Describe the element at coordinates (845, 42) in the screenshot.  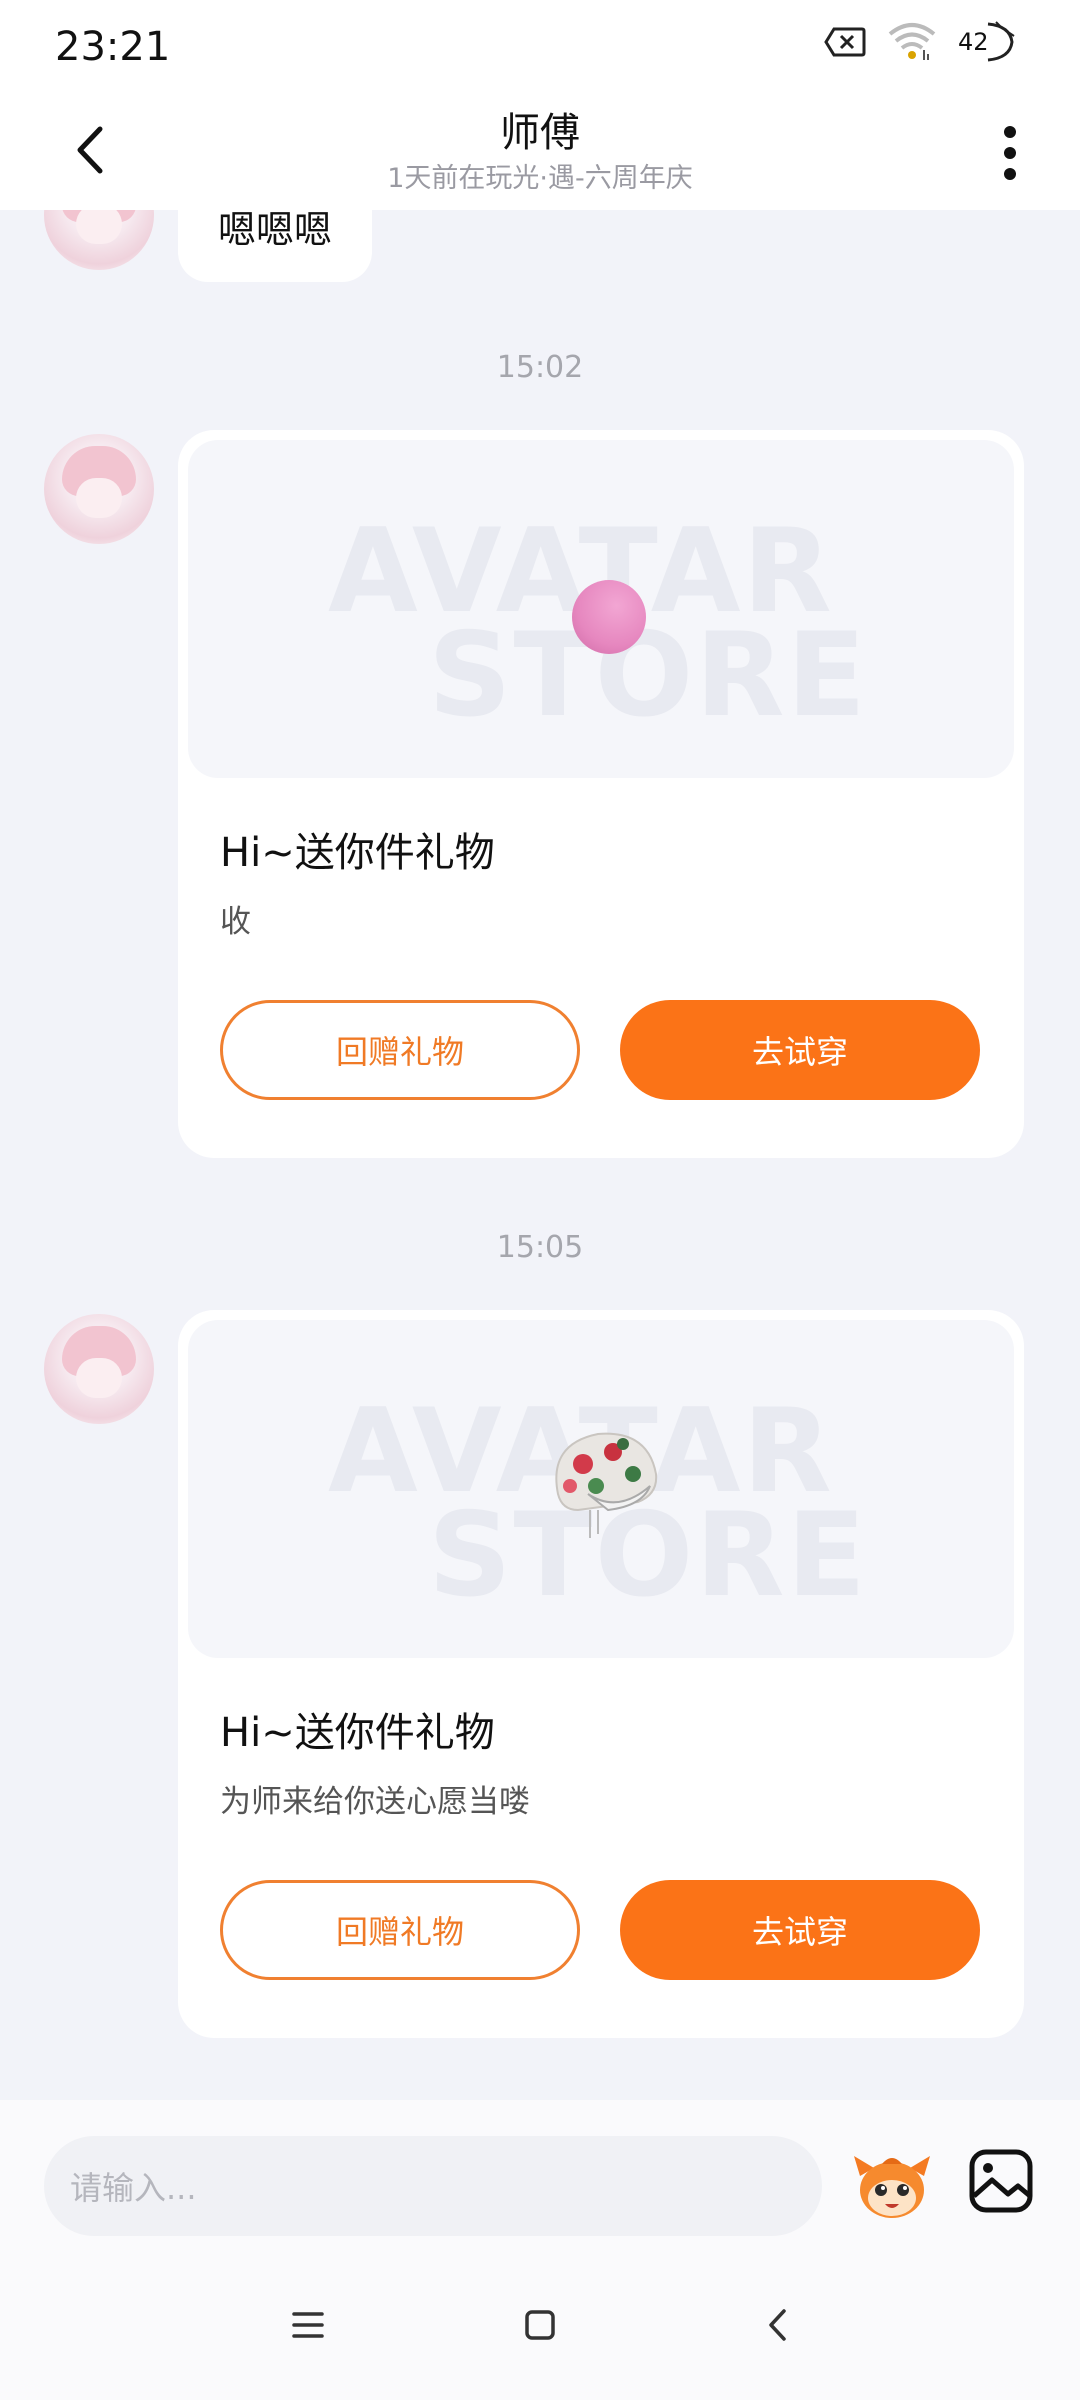
I see `sim-x-icon` at that location.